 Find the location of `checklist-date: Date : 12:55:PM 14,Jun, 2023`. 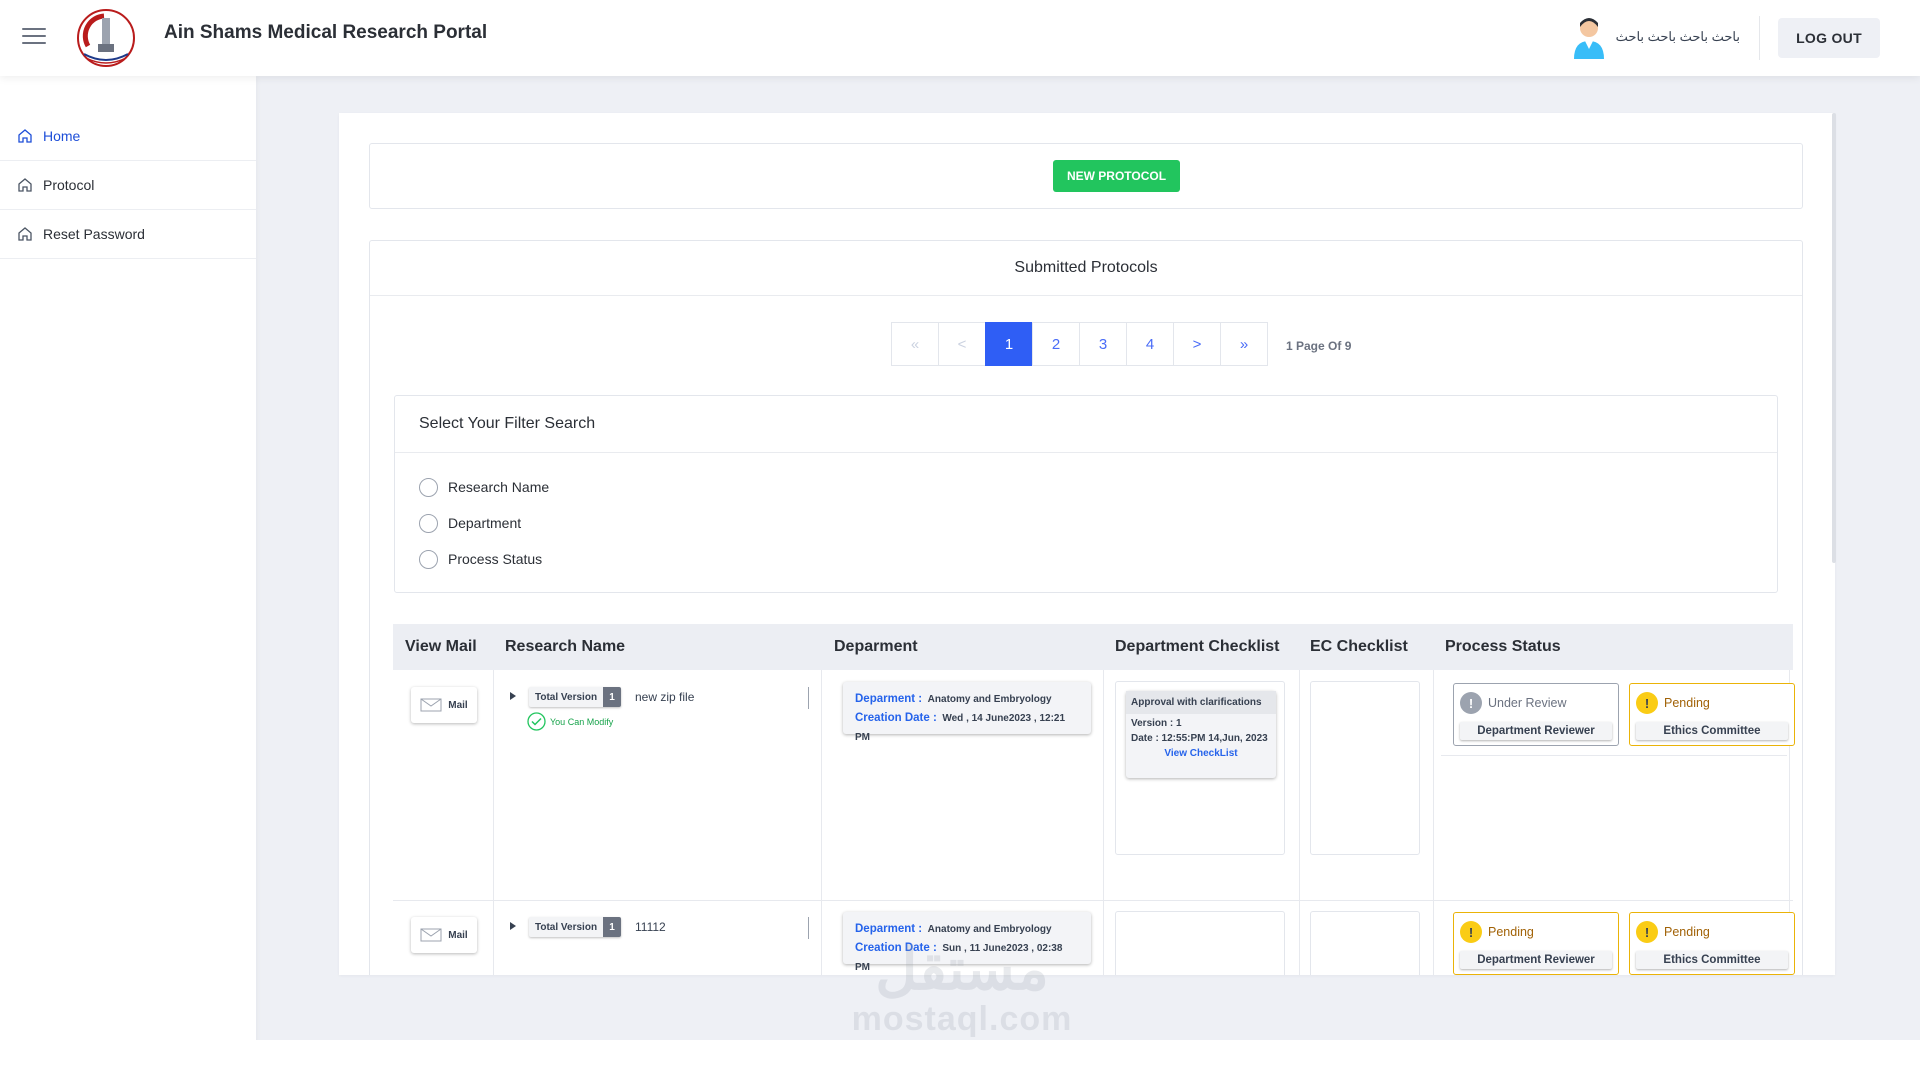

checklist-date: Date : 12:55:PM 14,Jun, 2023 is located at coordinates (1199, 738).